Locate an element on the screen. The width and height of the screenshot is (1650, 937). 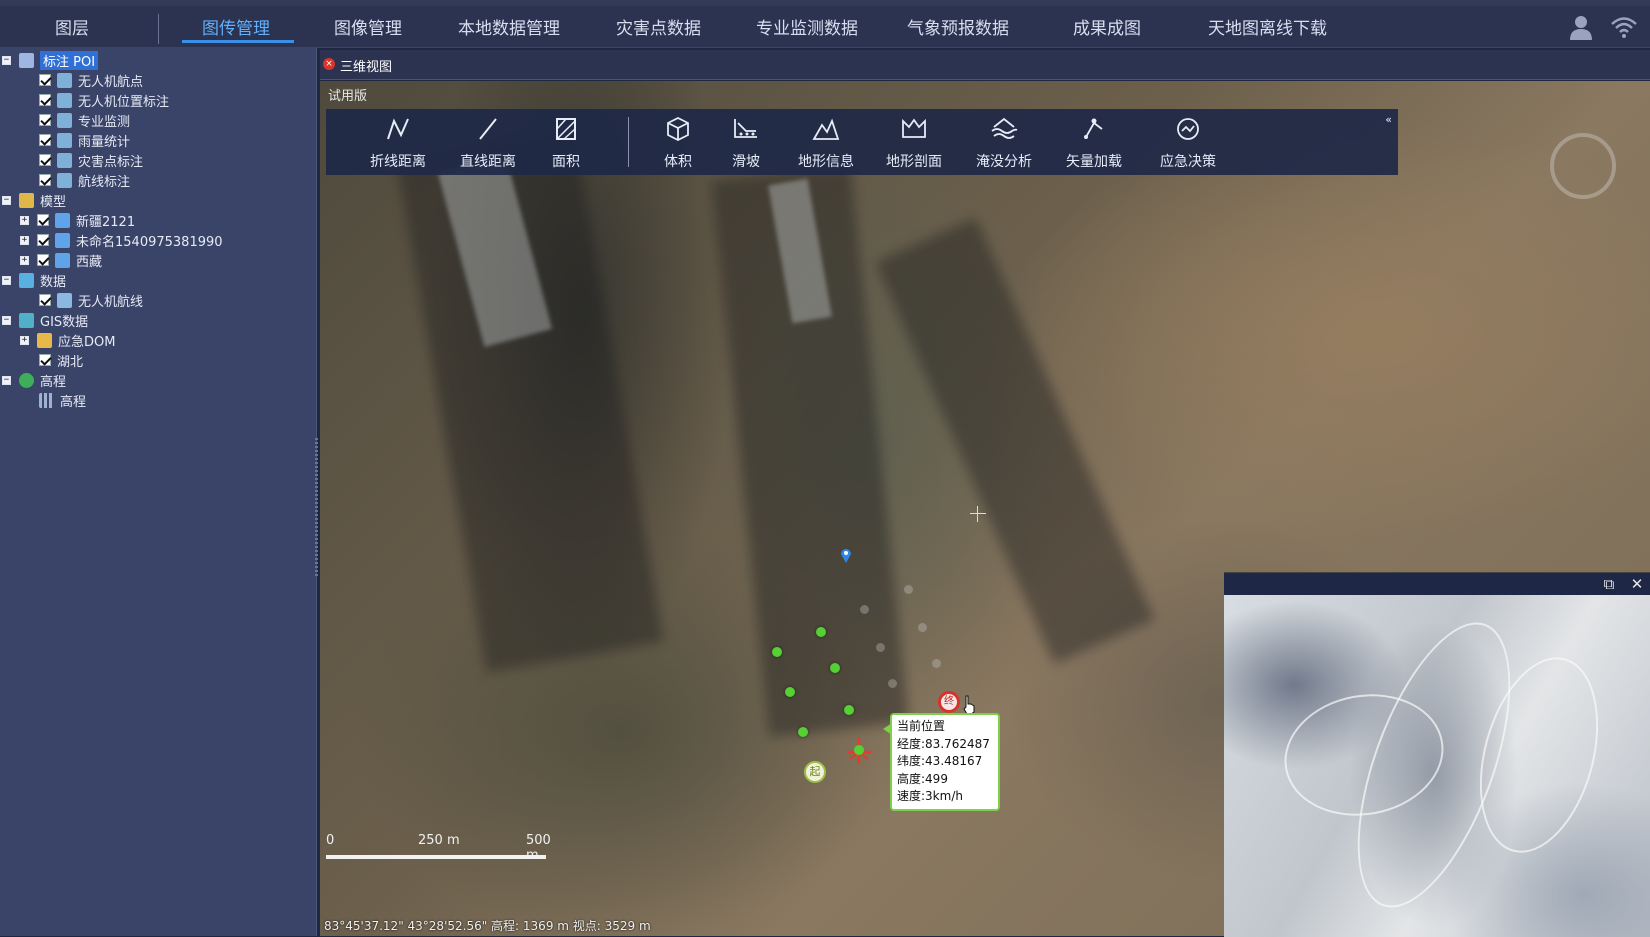
tool-terrain-profile: 地形剖面 is located at coordinates (914, 142).